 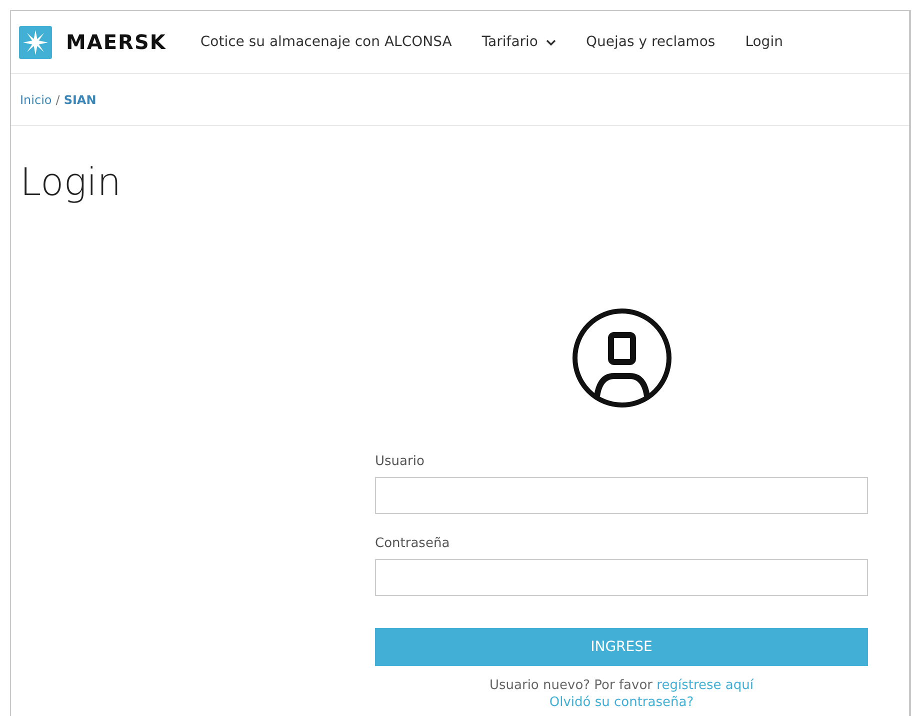 I want to click on nav-link: Tarifario, so click(x=519, y=42).